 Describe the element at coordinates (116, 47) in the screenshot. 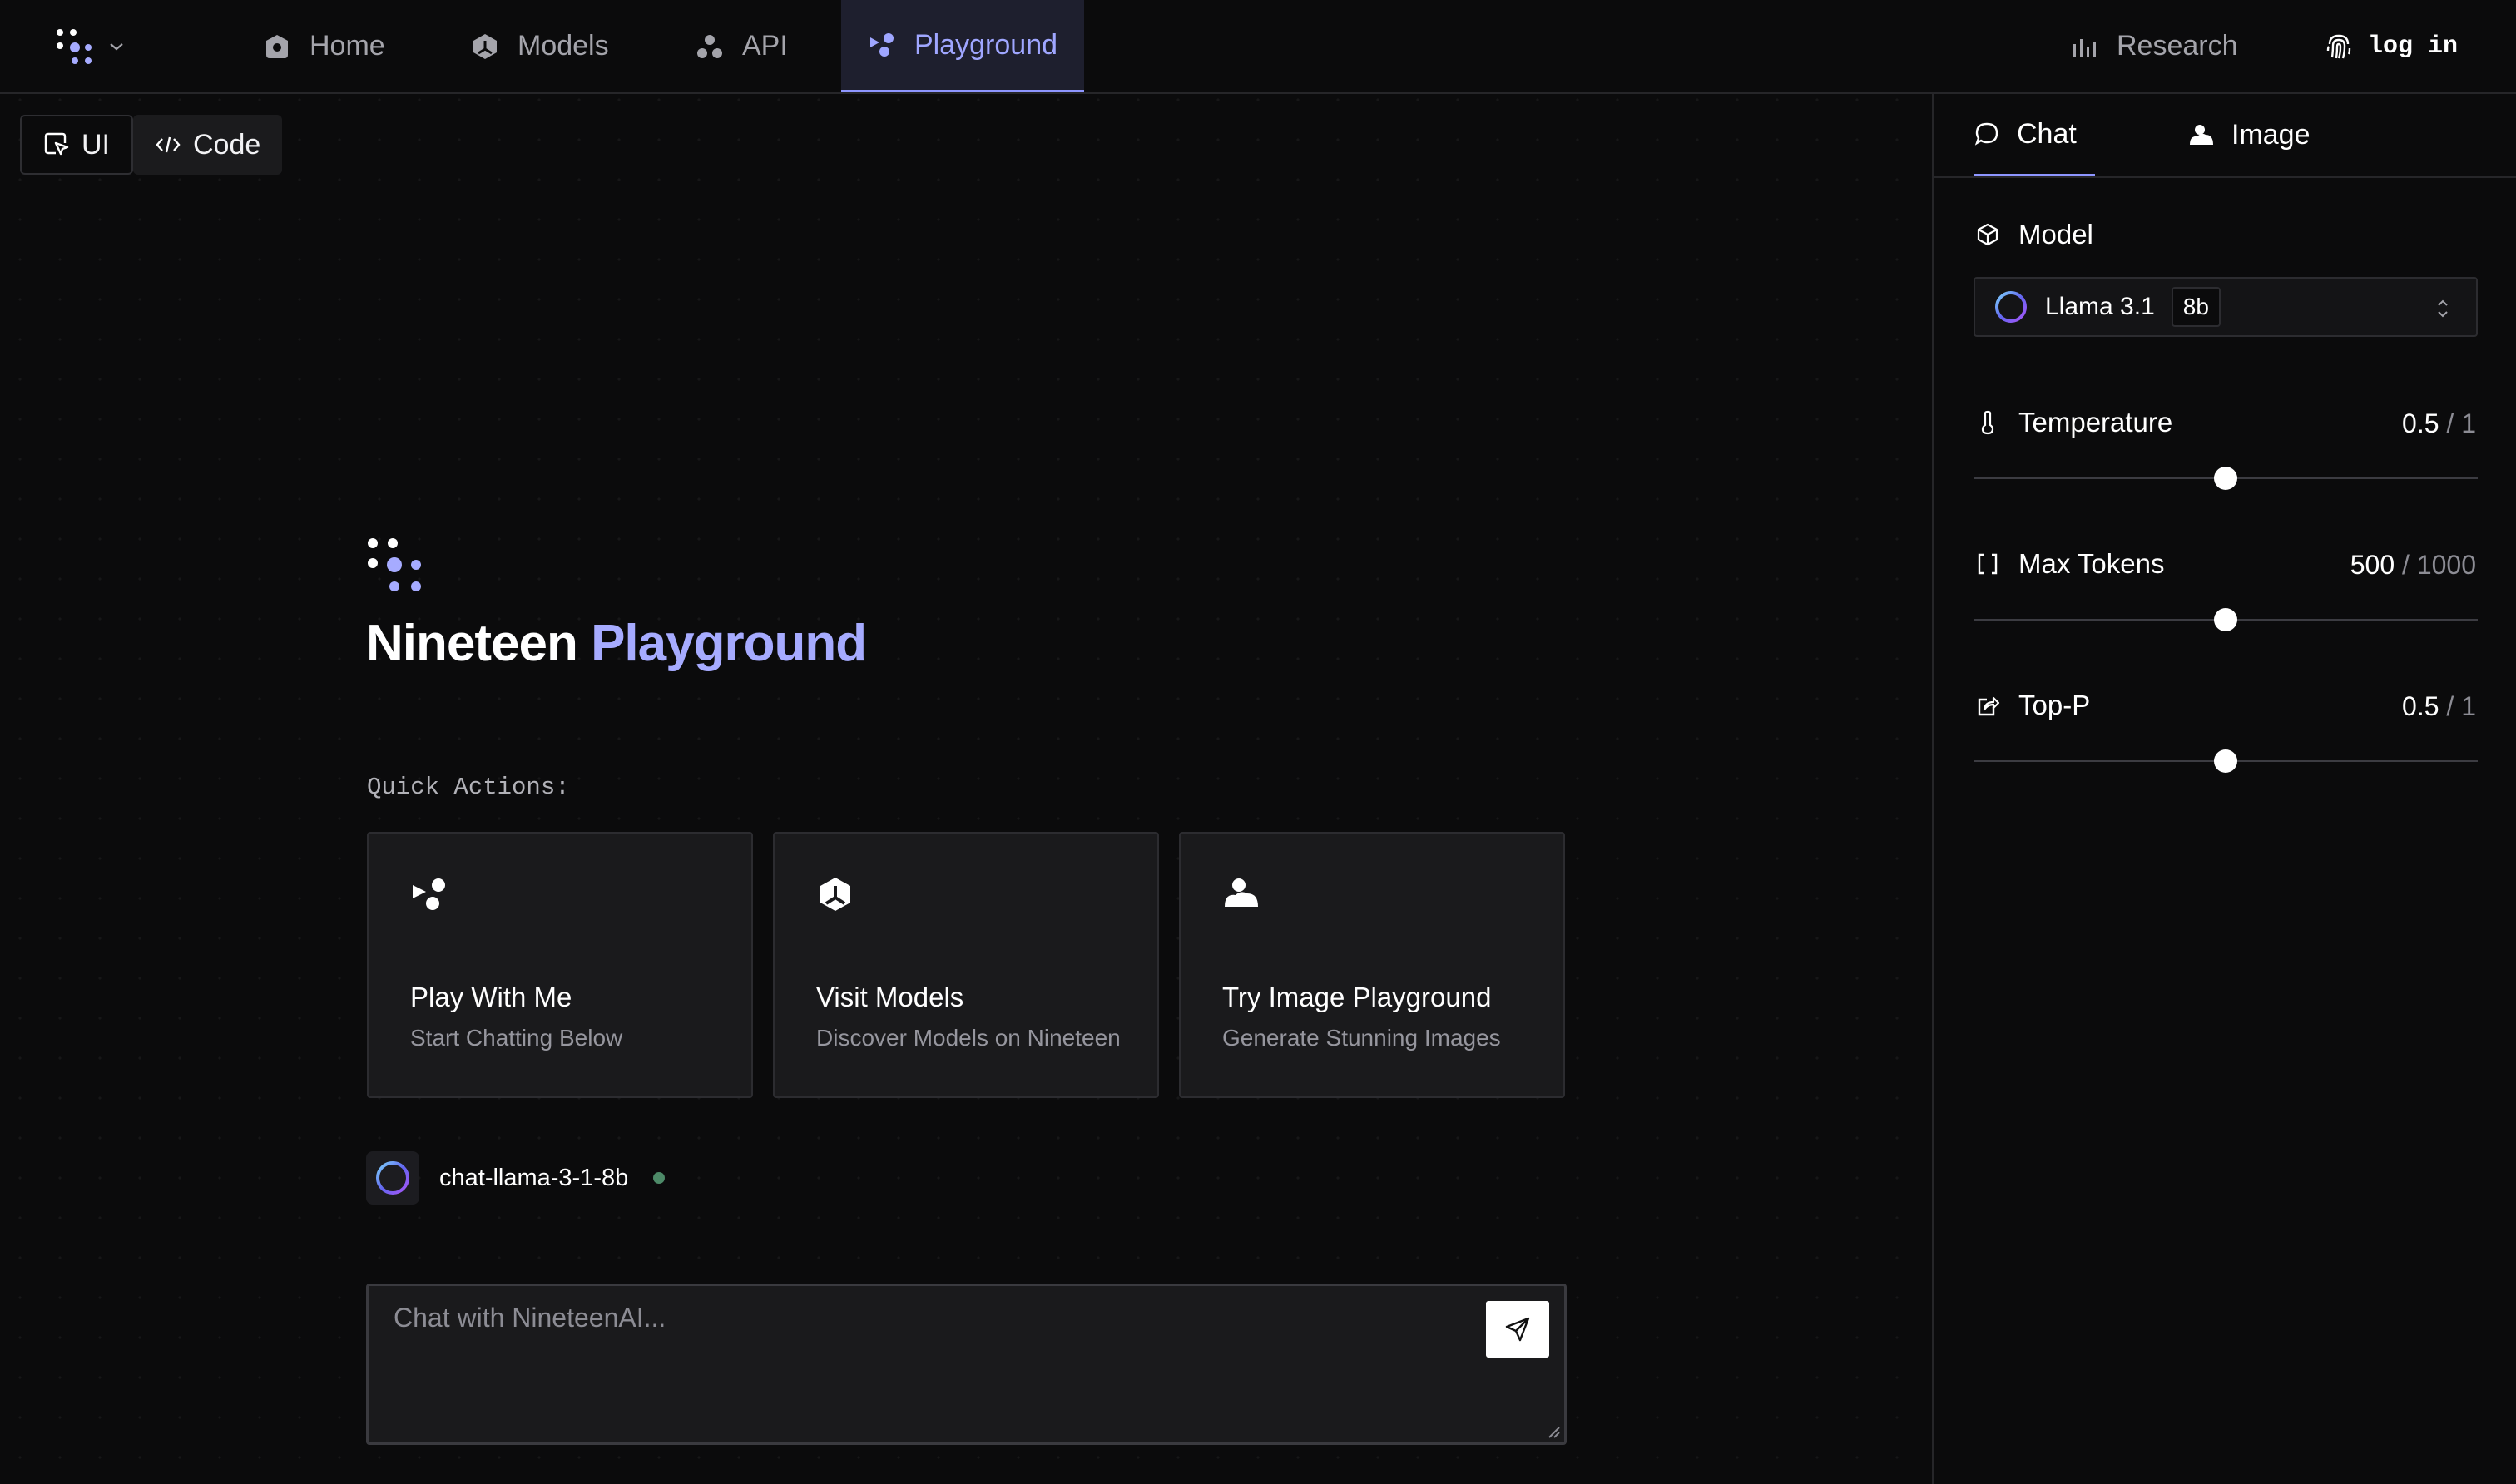

I see `chevron-down-icon` at that location.